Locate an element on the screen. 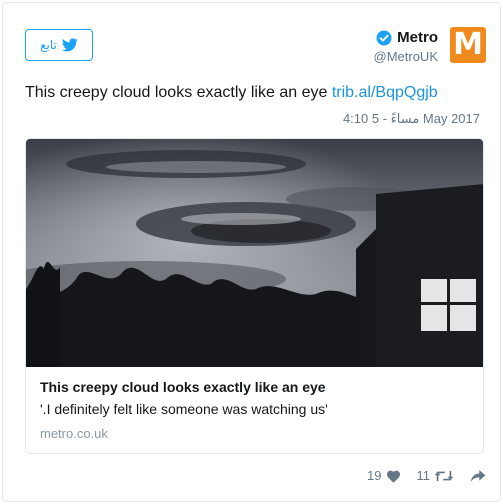 Image resolution: width=503 pixels, height=504 pixels. tweet-timestamp: 4:10 مساءً - 5 May 2017 is located at coordinates (411, 119).